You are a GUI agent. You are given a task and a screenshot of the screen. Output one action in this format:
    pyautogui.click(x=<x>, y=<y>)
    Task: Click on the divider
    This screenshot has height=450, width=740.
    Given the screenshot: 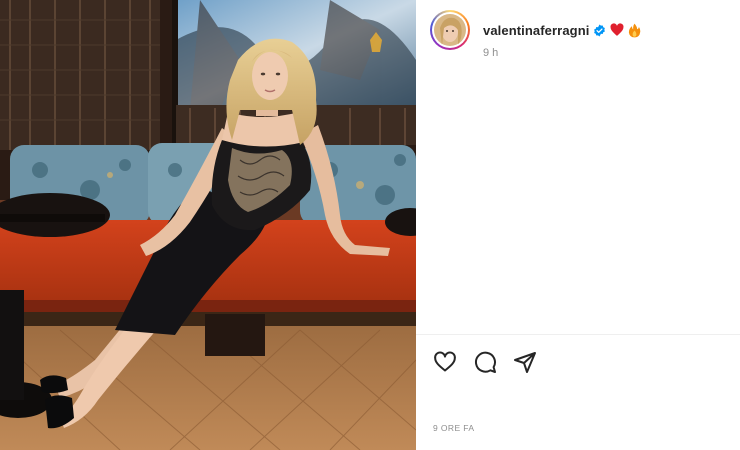 What is the action you would take?
    pyautogui.click(x=578, y=334)
    